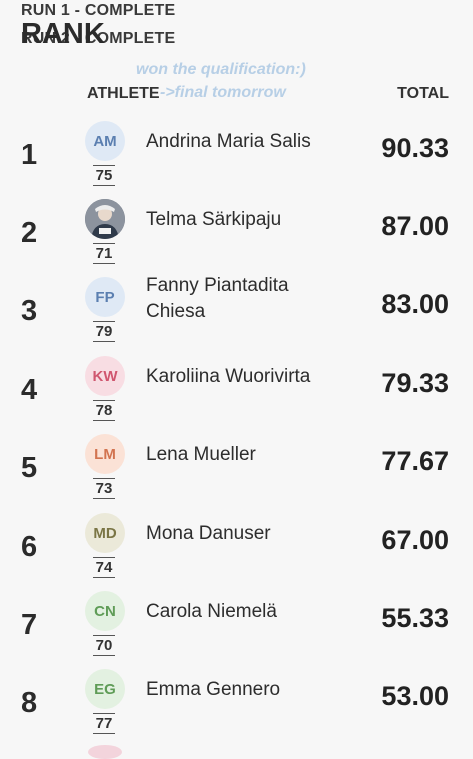  Describe the element at coordinates (228, 376) in the screenshot. I see `athlete-name: Karoliina Wuorivirta` at that location.